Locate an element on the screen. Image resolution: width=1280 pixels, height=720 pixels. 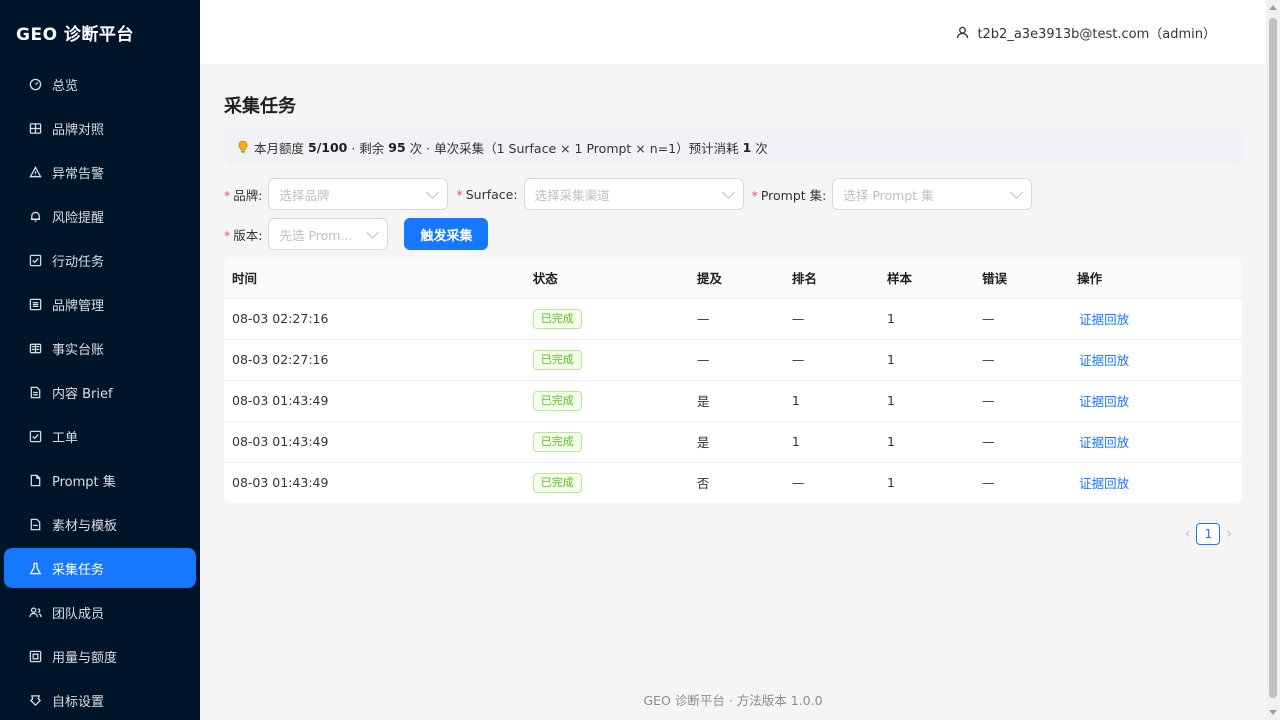
sidebar-item-label: 自标设置 is located at coordinates (78, 702).